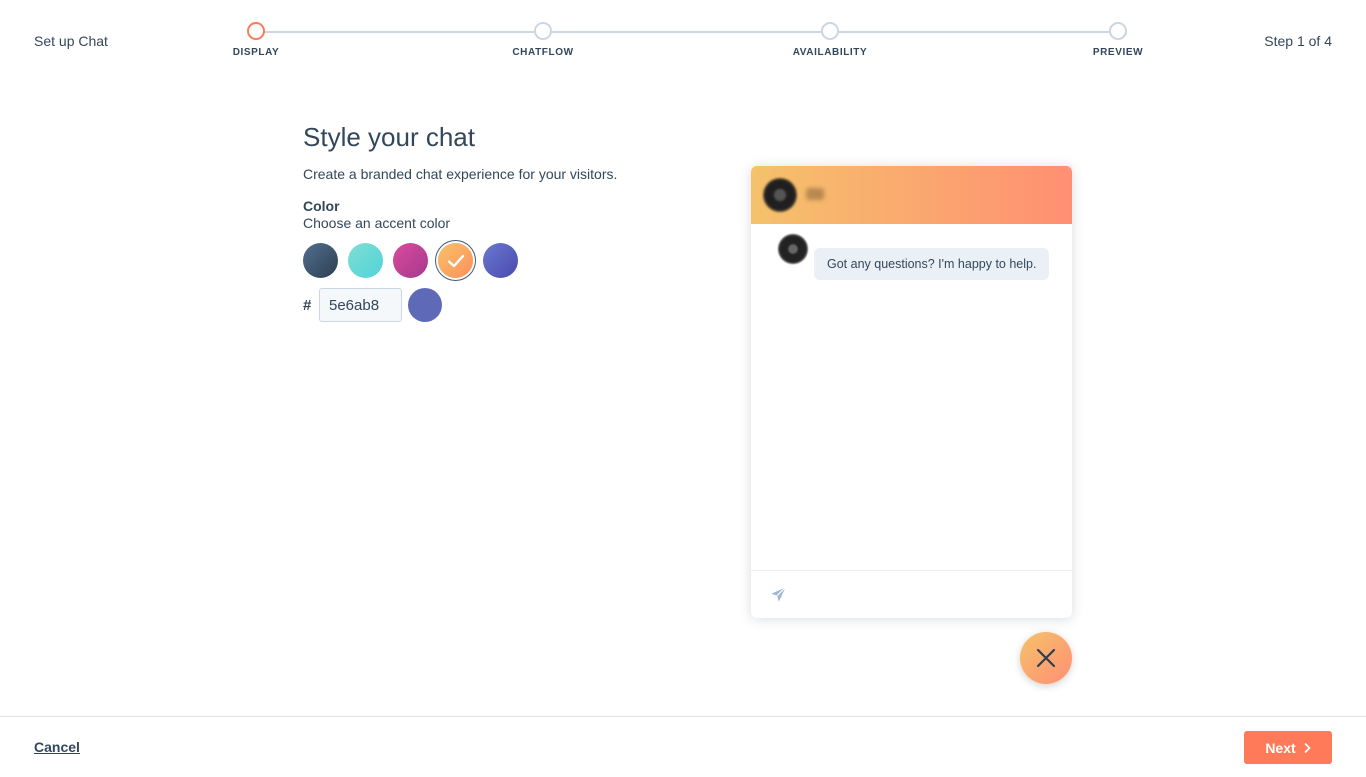 The width and height of the screenshot is (1366, 777). I want to click on app-title: Set up Chat, so click(71, 41).